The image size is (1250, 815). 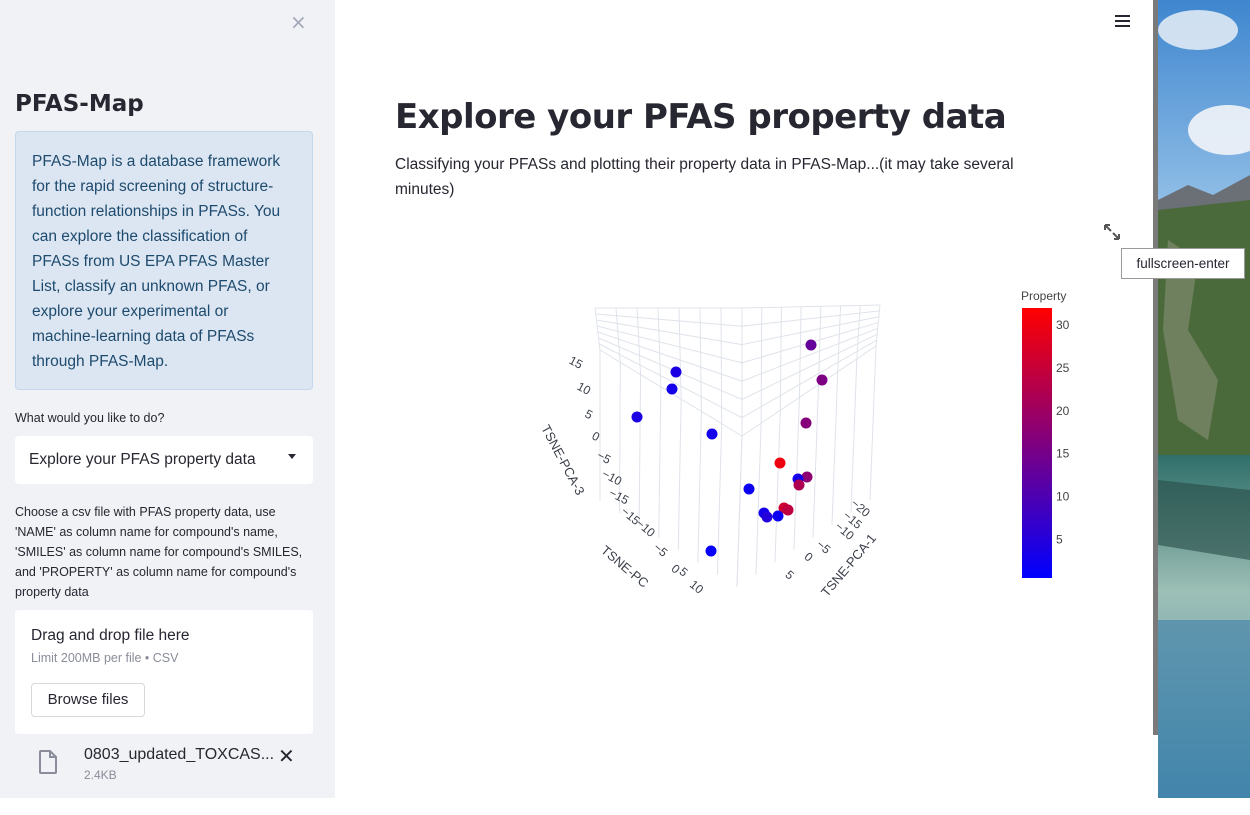 What do you see at coordinates (105, 658) in the screenshot?
I see `dropzone-limit: Limit 200MB per file • CSV` at bounding box center [105, 658].